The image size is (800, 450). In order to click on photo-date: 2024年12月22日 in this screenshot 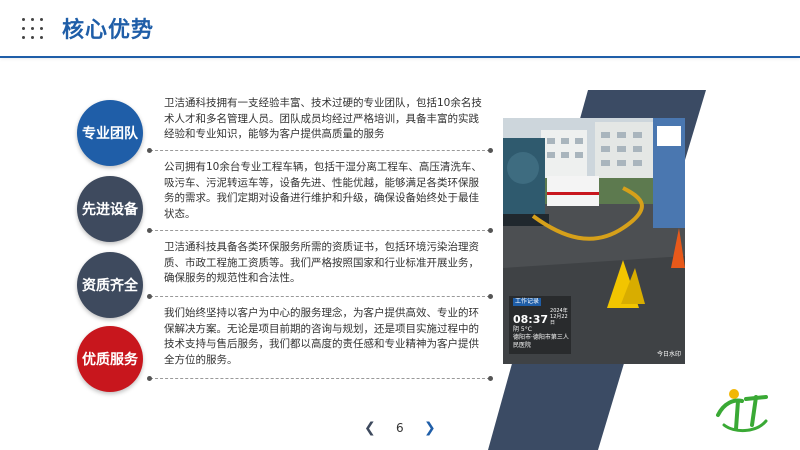, I will do `click(559, 317)`.